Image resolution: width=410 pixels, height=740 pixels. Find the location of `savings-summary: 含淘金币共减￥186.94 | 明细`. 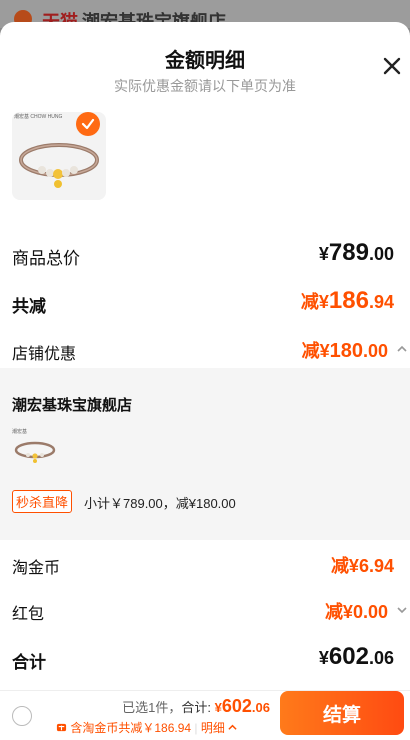

savings-summary: 含淘金币共减￥186.94 | 明细 is located at coordinates (146, 727).